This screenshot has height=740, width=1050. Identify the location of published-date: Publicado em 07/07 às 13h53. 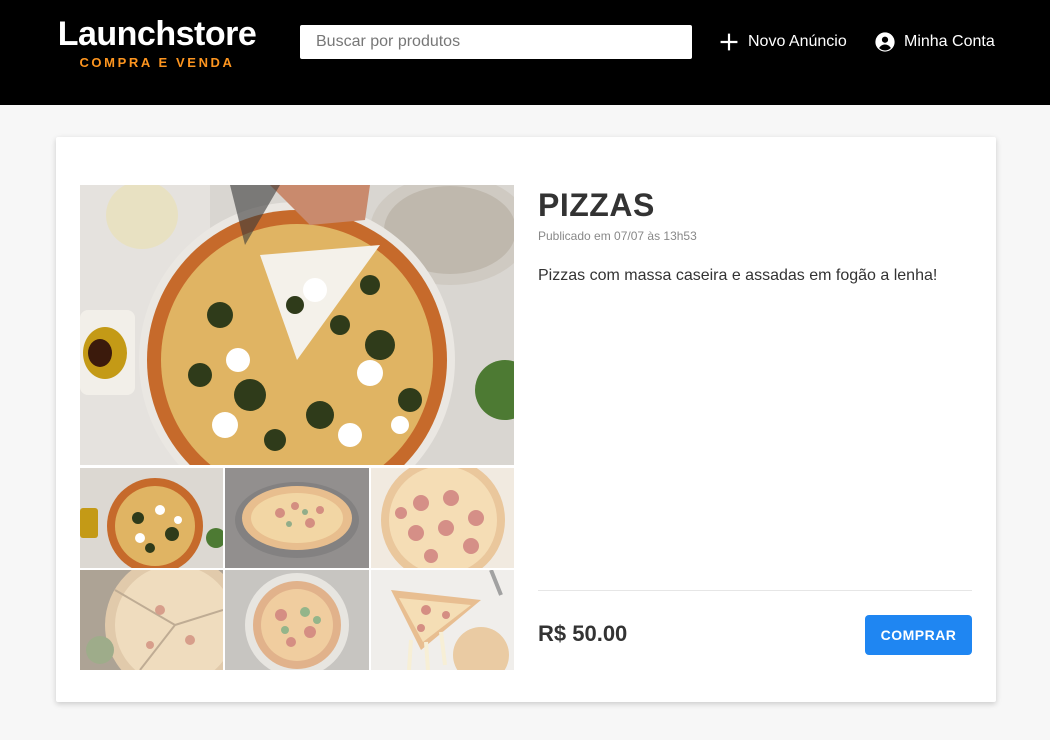
(617, 236).